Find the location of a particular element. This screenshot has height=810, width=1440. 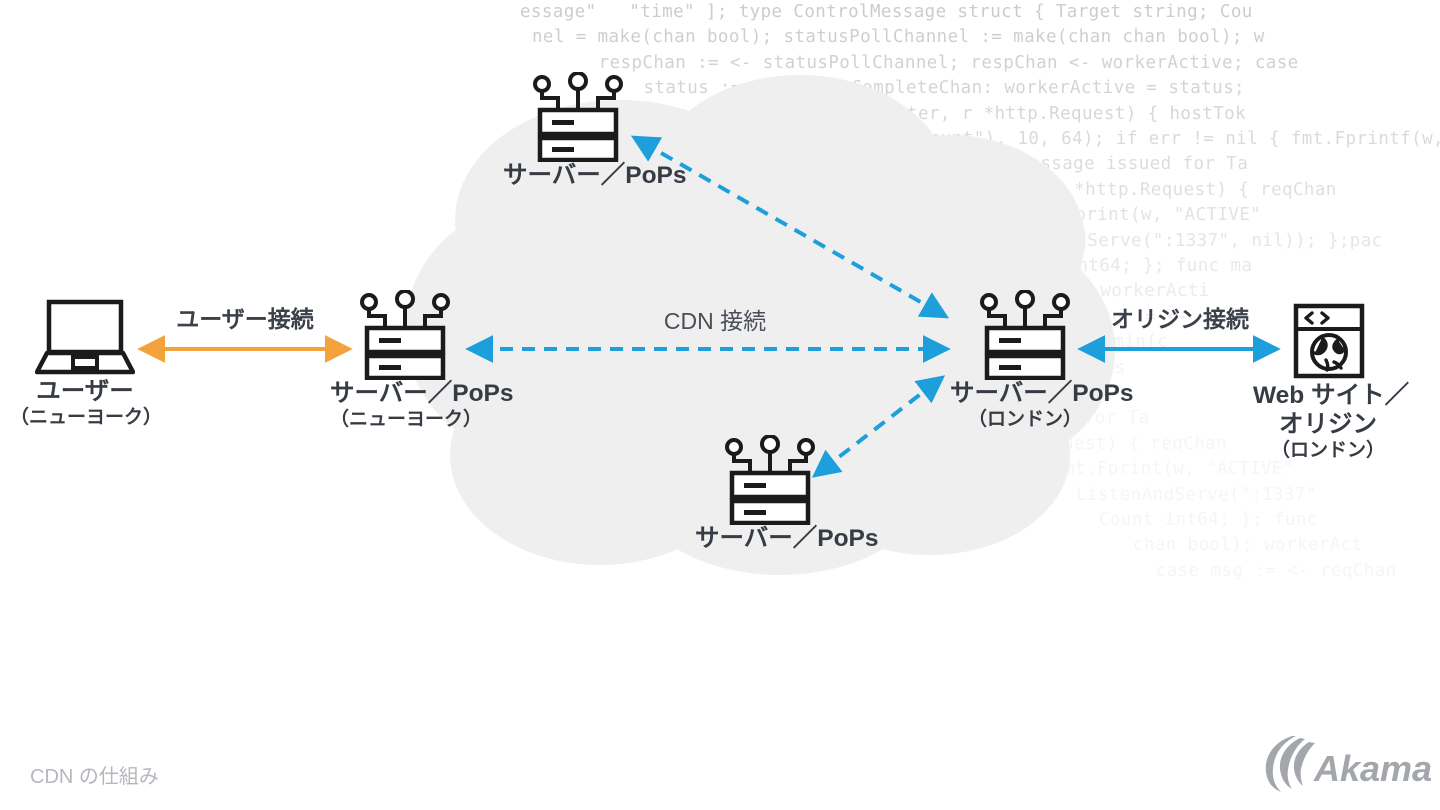

node-pop-london: サーバー／PoPs （ロンドン） is located at coordinates (1042, 360).